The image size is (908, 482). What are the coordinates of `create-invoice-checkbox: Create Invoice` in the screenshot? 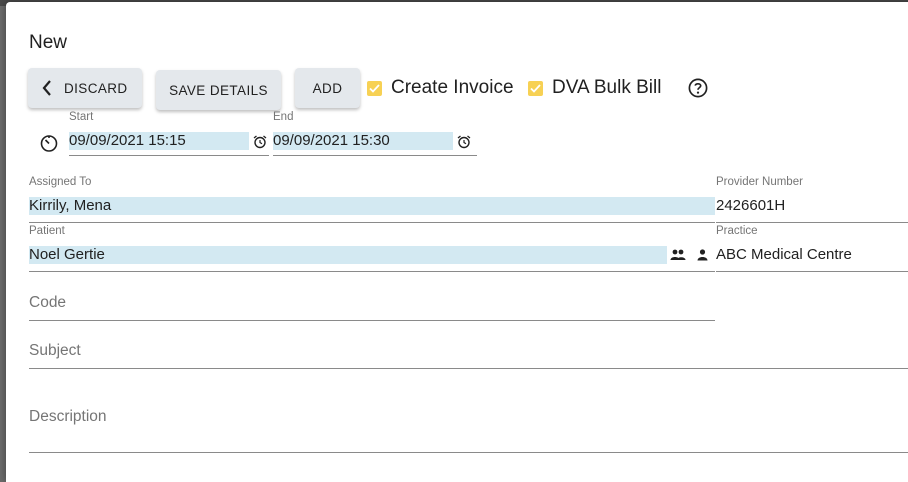 It's located at (440, 88).